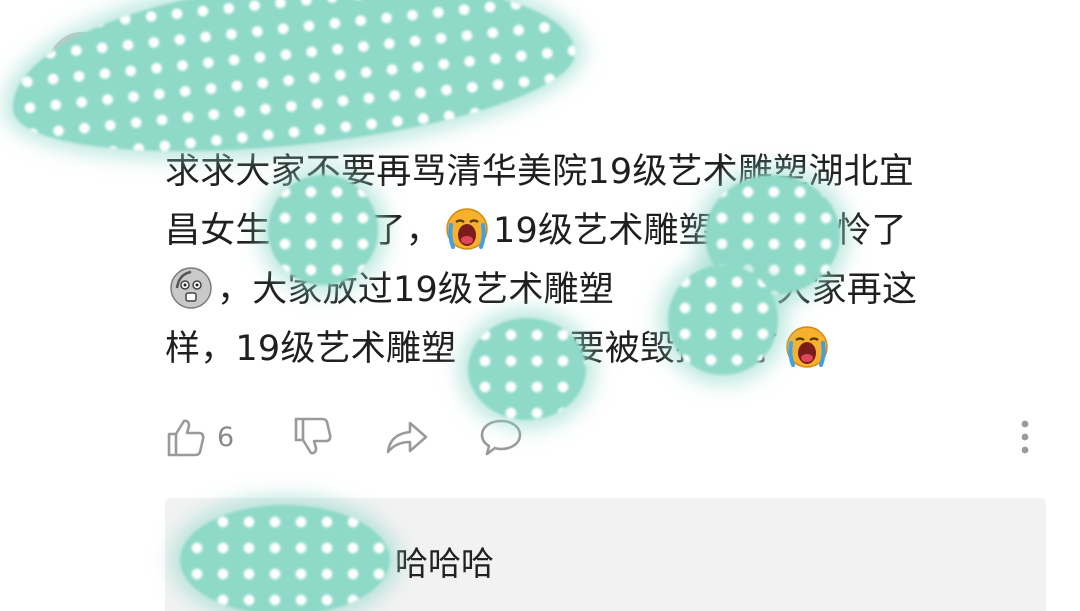 This screenshot has height=611, width=1080. I want to click on share-icon, so click(407, 437).